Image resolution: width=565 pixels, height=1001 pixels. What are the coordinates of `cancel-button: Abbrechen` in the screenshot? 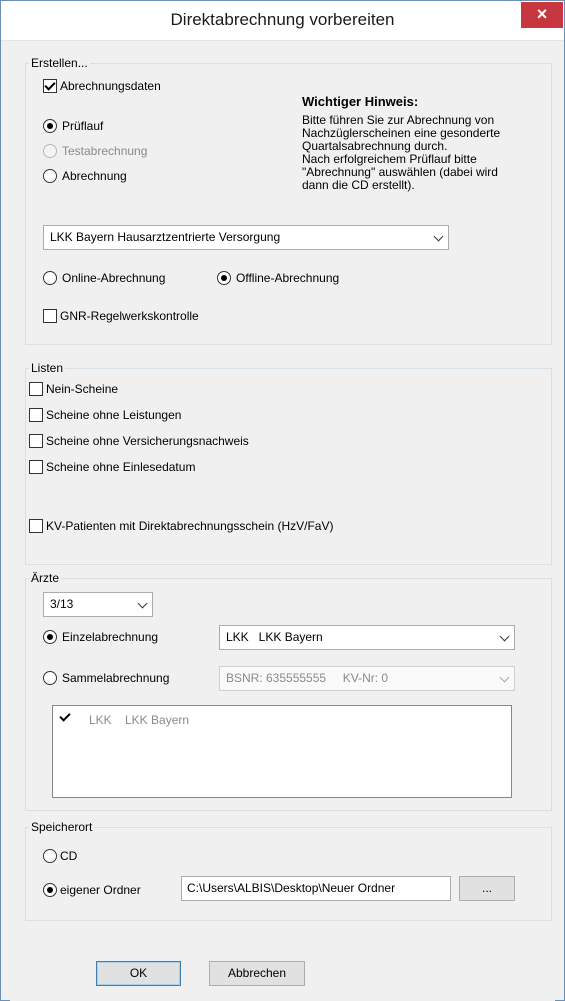 It's located at (257, 973).